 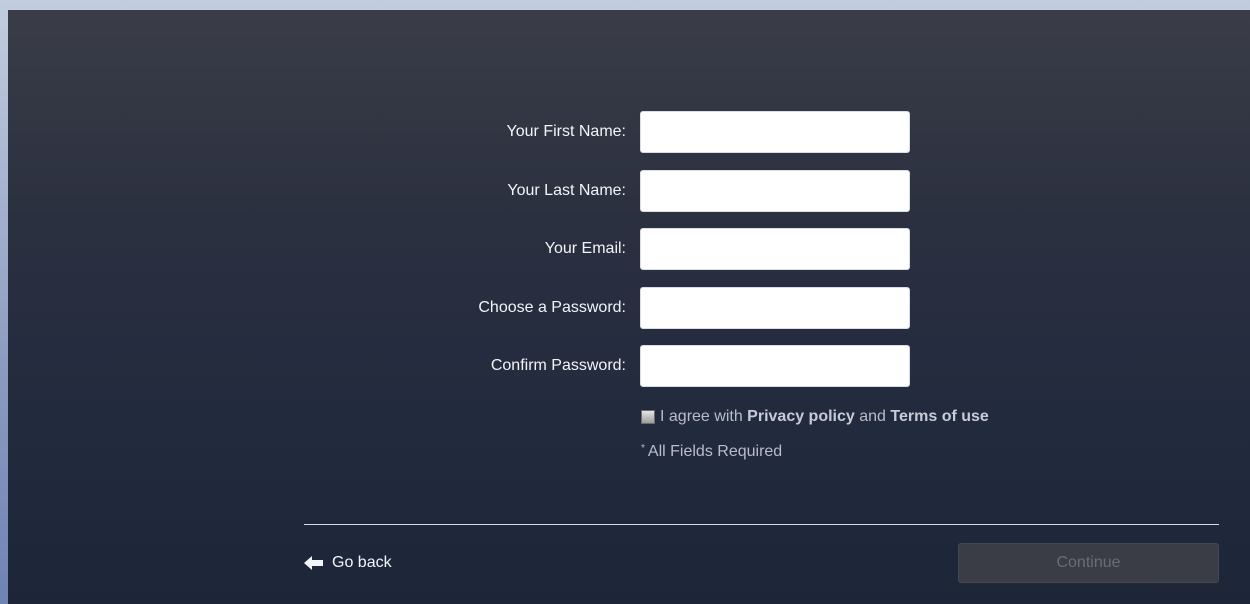 I want to click on last-name-input, so click(x=775, y=191).